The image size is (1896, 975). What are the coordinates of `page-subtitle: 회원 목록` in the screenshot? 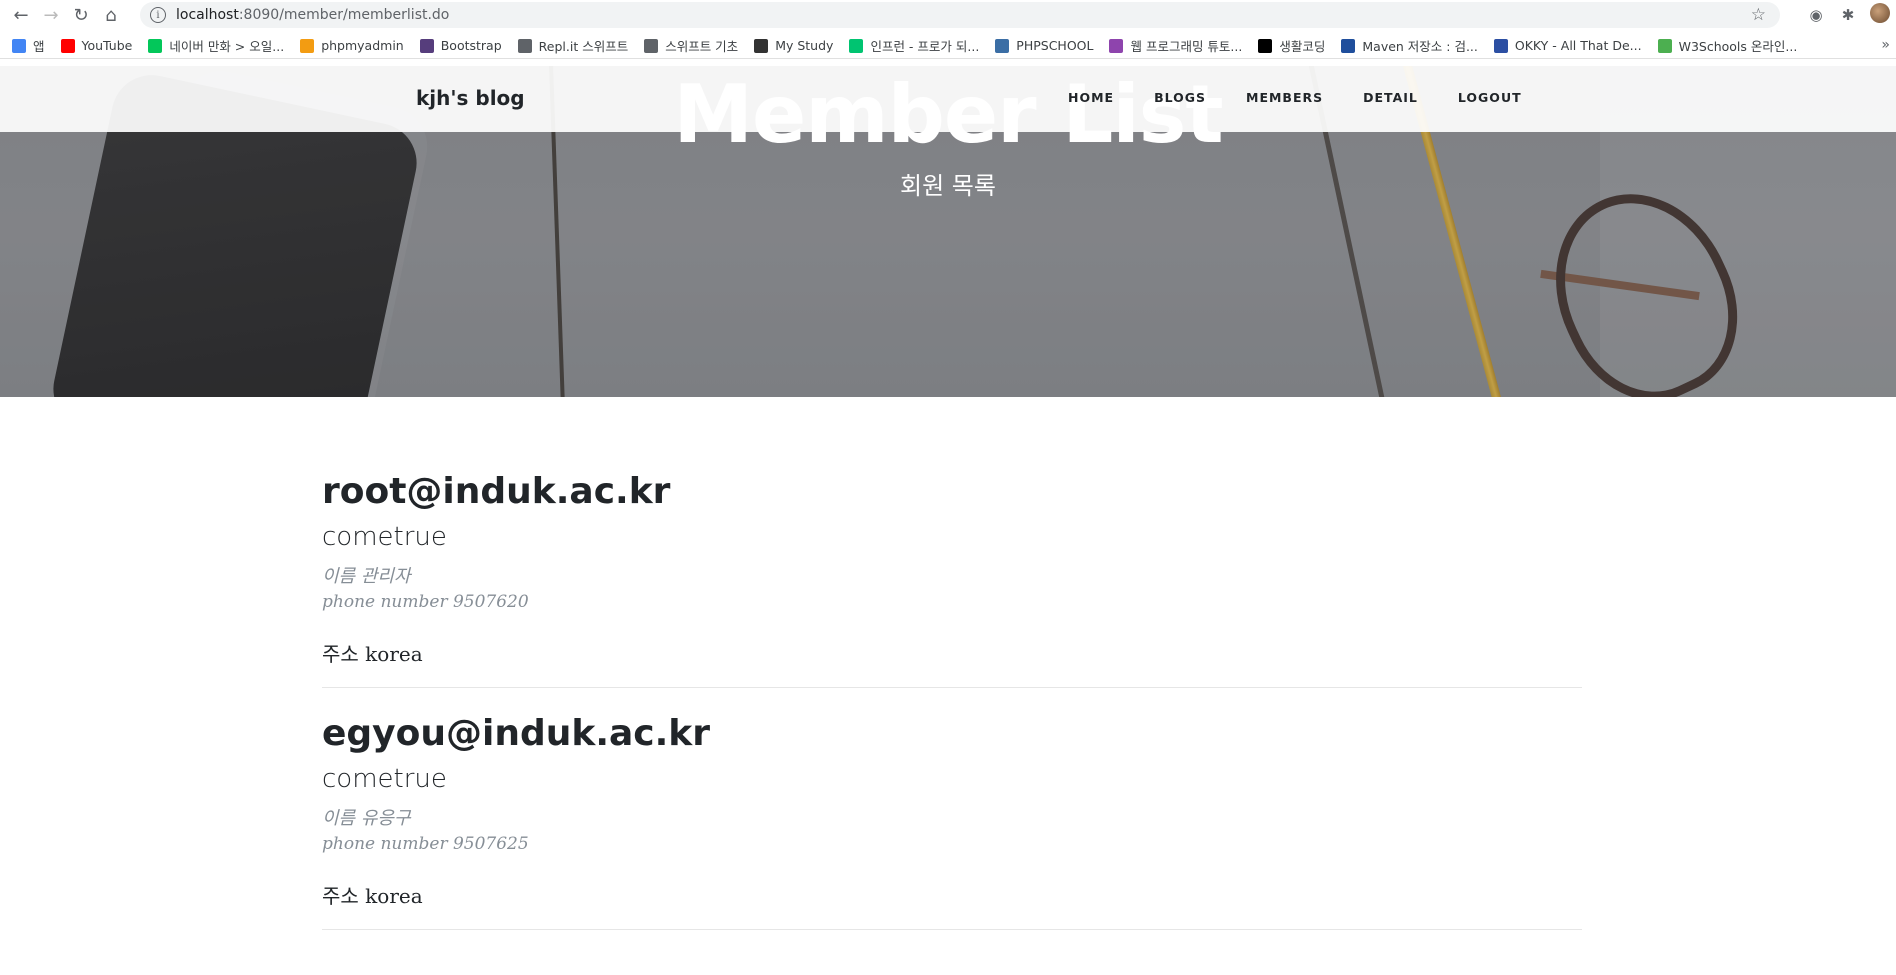 It's located at (948, 186).